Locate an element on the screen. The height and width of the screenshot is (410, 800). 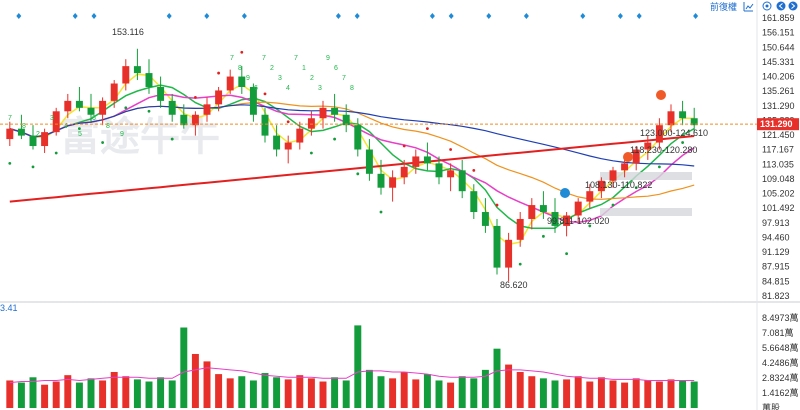
toolbar: 前復權 is located at coordinates (754, 6).